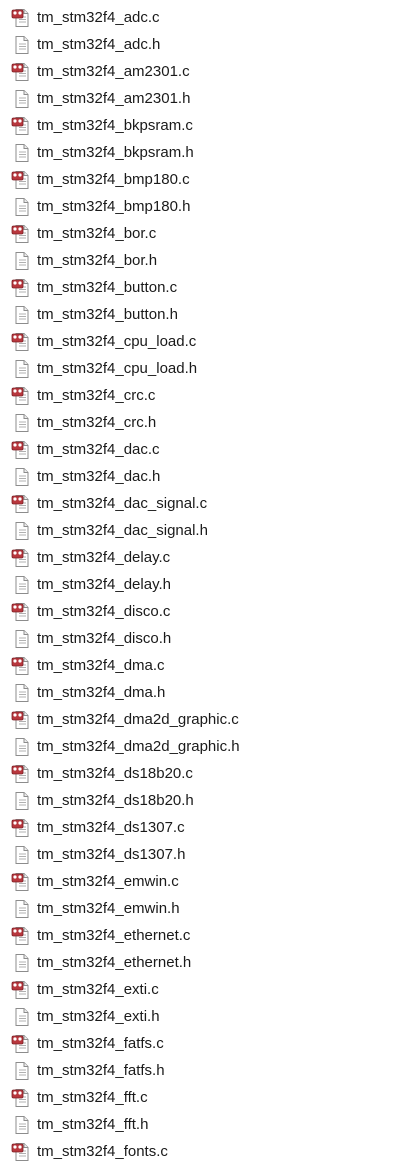 The width and height of the screenshot is (413, 1169). I want to click on file-name: tm_stm32f4_fatfs.c, so click(100, 1043).